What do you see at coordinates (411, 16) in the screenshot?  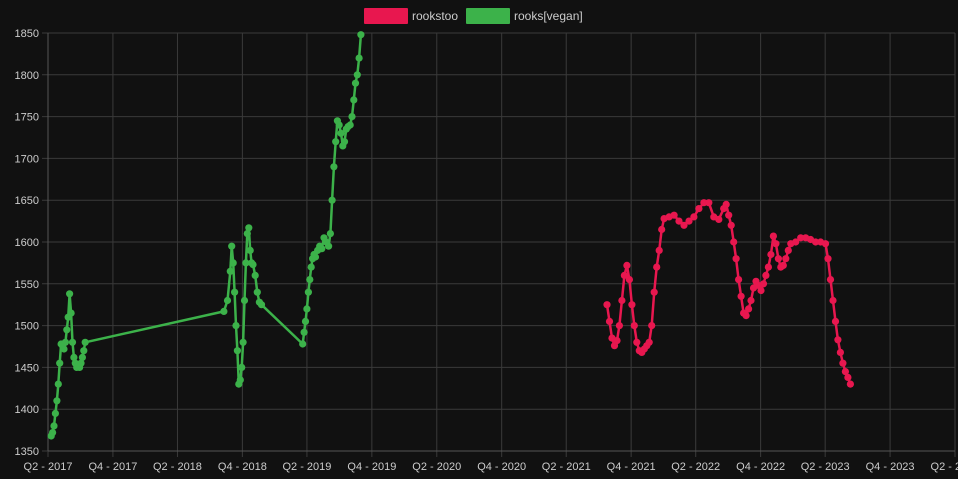 I see `legend-item-rookstoo: rookstoo` at bounding box center [411, 16].